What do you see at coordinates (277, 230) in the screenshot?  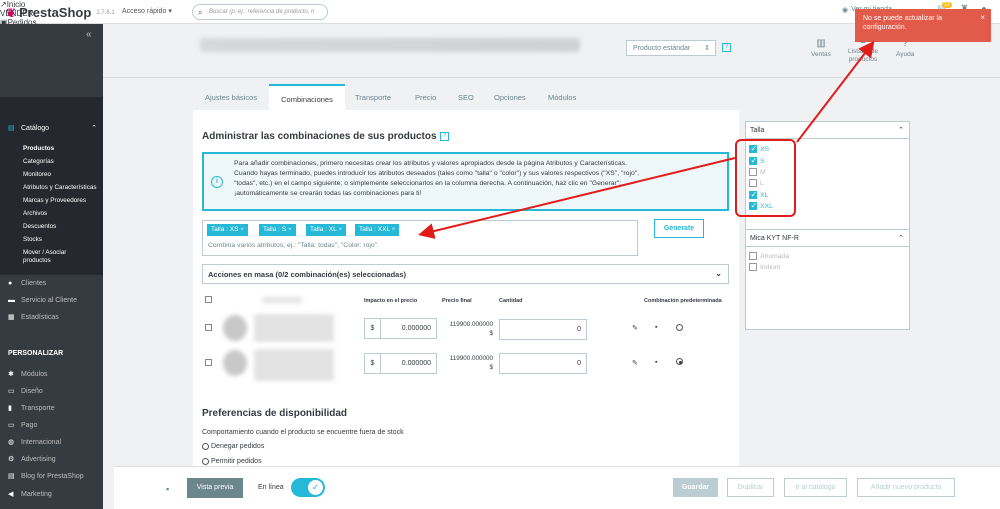 I see `attribute-tag: Talla : S ×` at bounding box center [277, 230].